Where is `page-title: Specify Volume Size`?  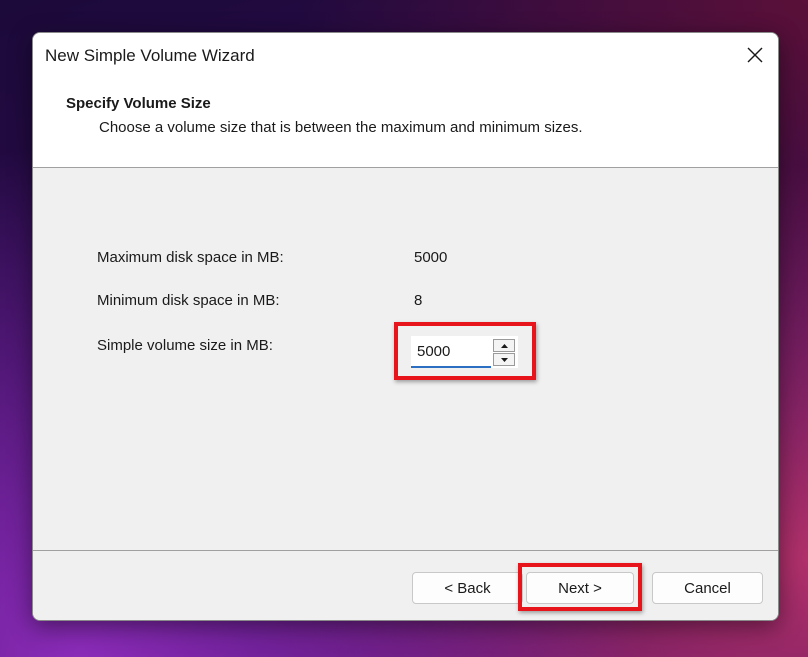 page-title: Specify Volume Size is located at coordinates (138, 103).